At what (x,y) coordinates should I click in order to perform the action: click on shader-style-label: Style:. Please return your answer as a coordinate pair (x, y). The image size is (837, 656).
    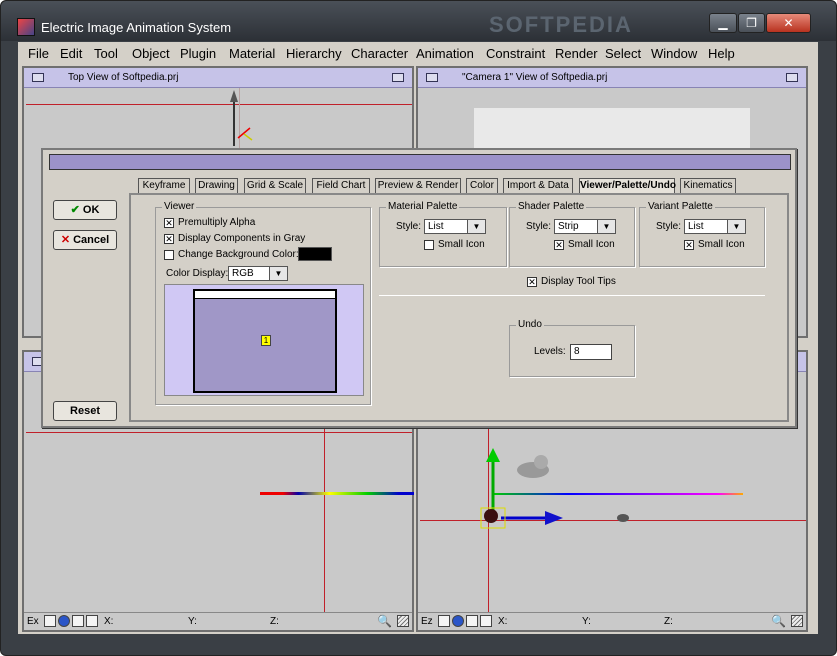
    Looking at the image, I should click on (539, 226).